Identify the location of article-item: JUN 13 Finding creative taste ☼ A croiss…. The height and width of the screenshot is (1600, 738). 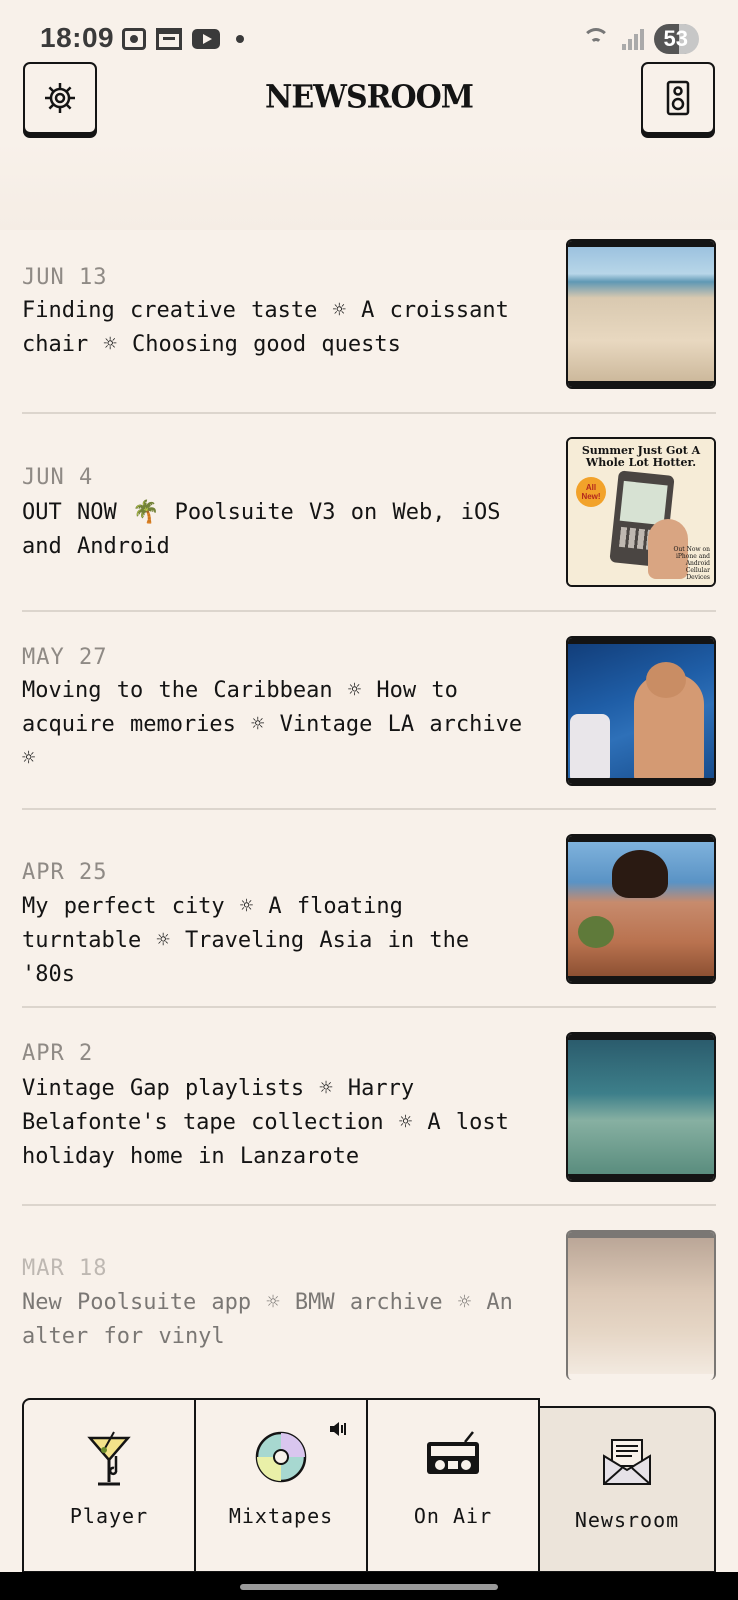
(369, 323).